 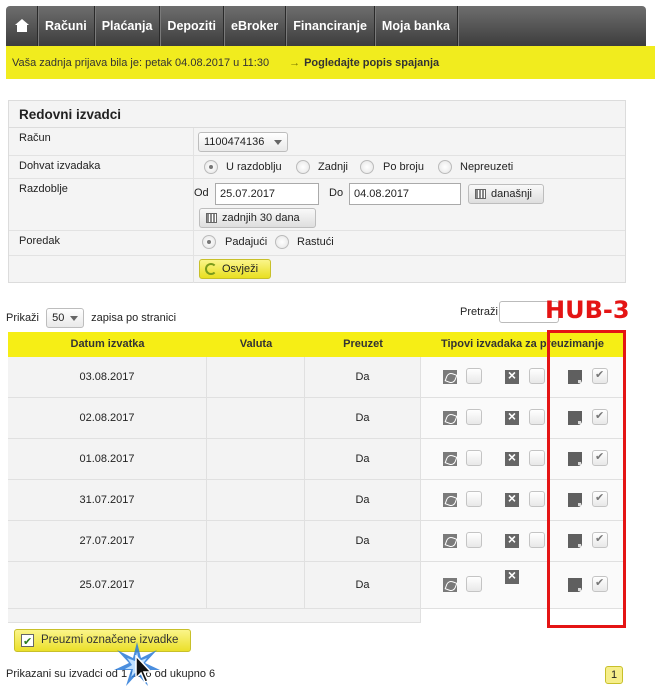 I want to click on row-date: 31.07.2017, so click(x=107, y=500).